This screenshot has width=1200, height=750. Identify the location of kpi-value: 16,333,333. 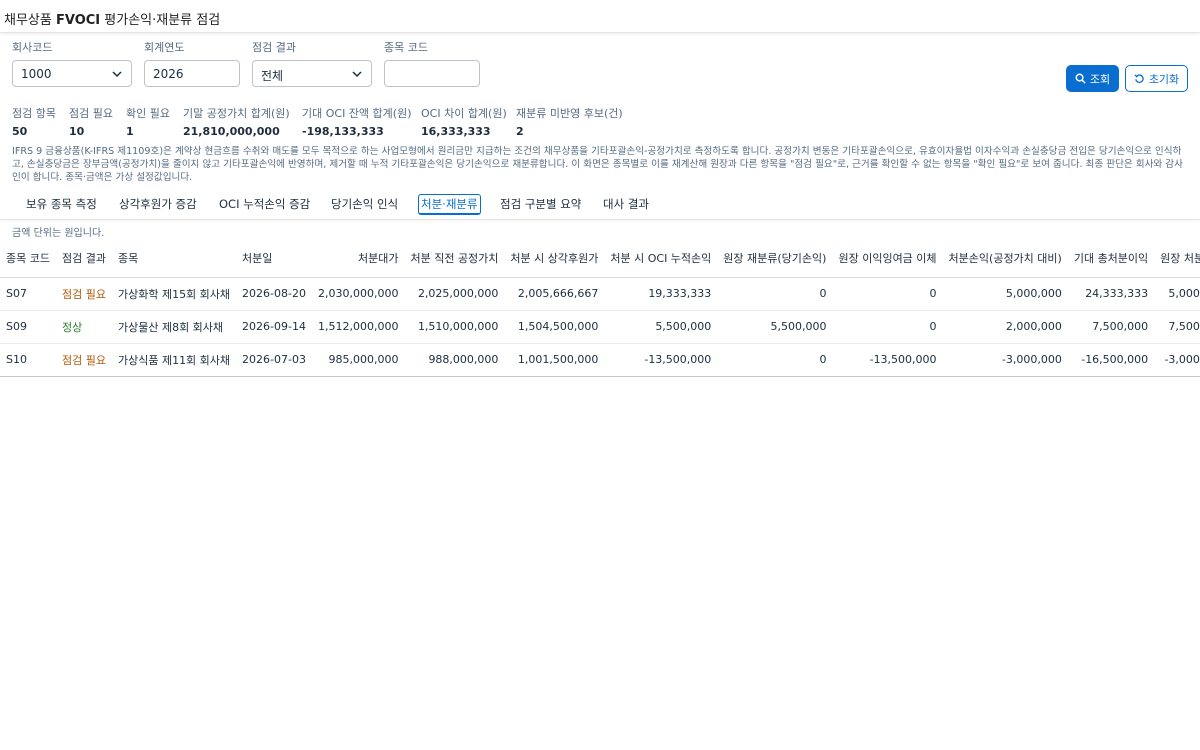
(456, 131).